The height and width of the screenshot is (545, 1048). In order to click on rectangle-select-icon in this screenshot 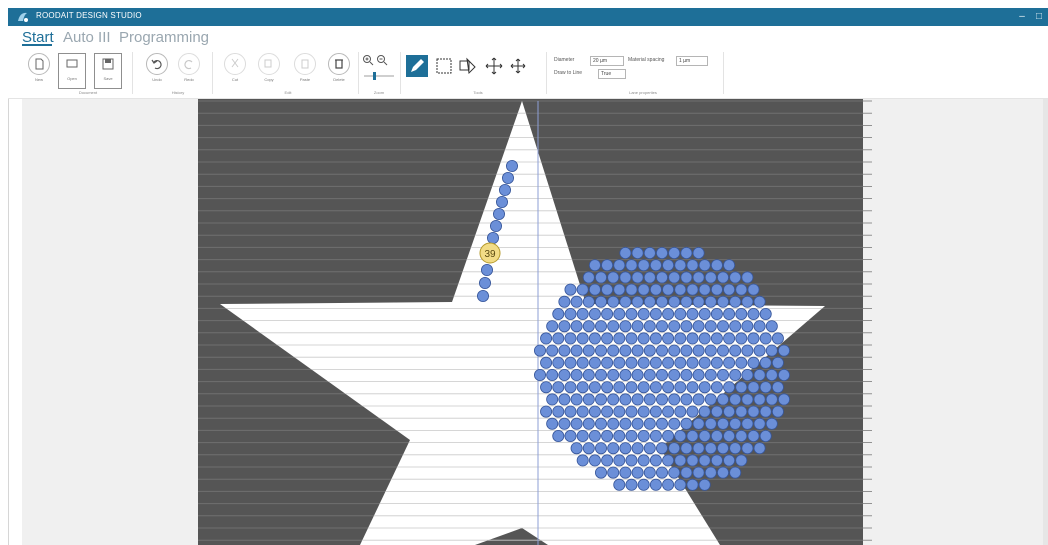, I will do `click(444, 66)`.